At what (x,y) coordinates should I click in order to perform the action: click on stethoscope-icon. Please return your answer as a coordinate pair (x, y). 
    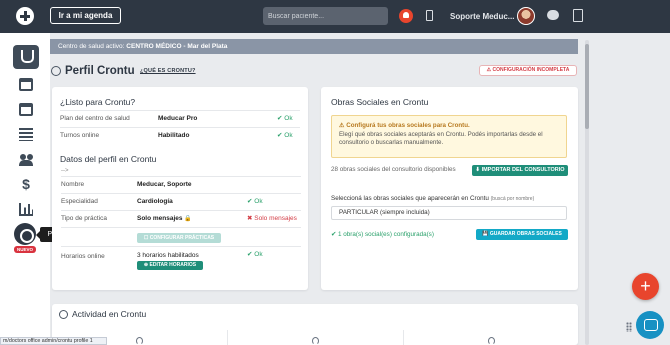
    Looking at the image, I should click on (26, 57).